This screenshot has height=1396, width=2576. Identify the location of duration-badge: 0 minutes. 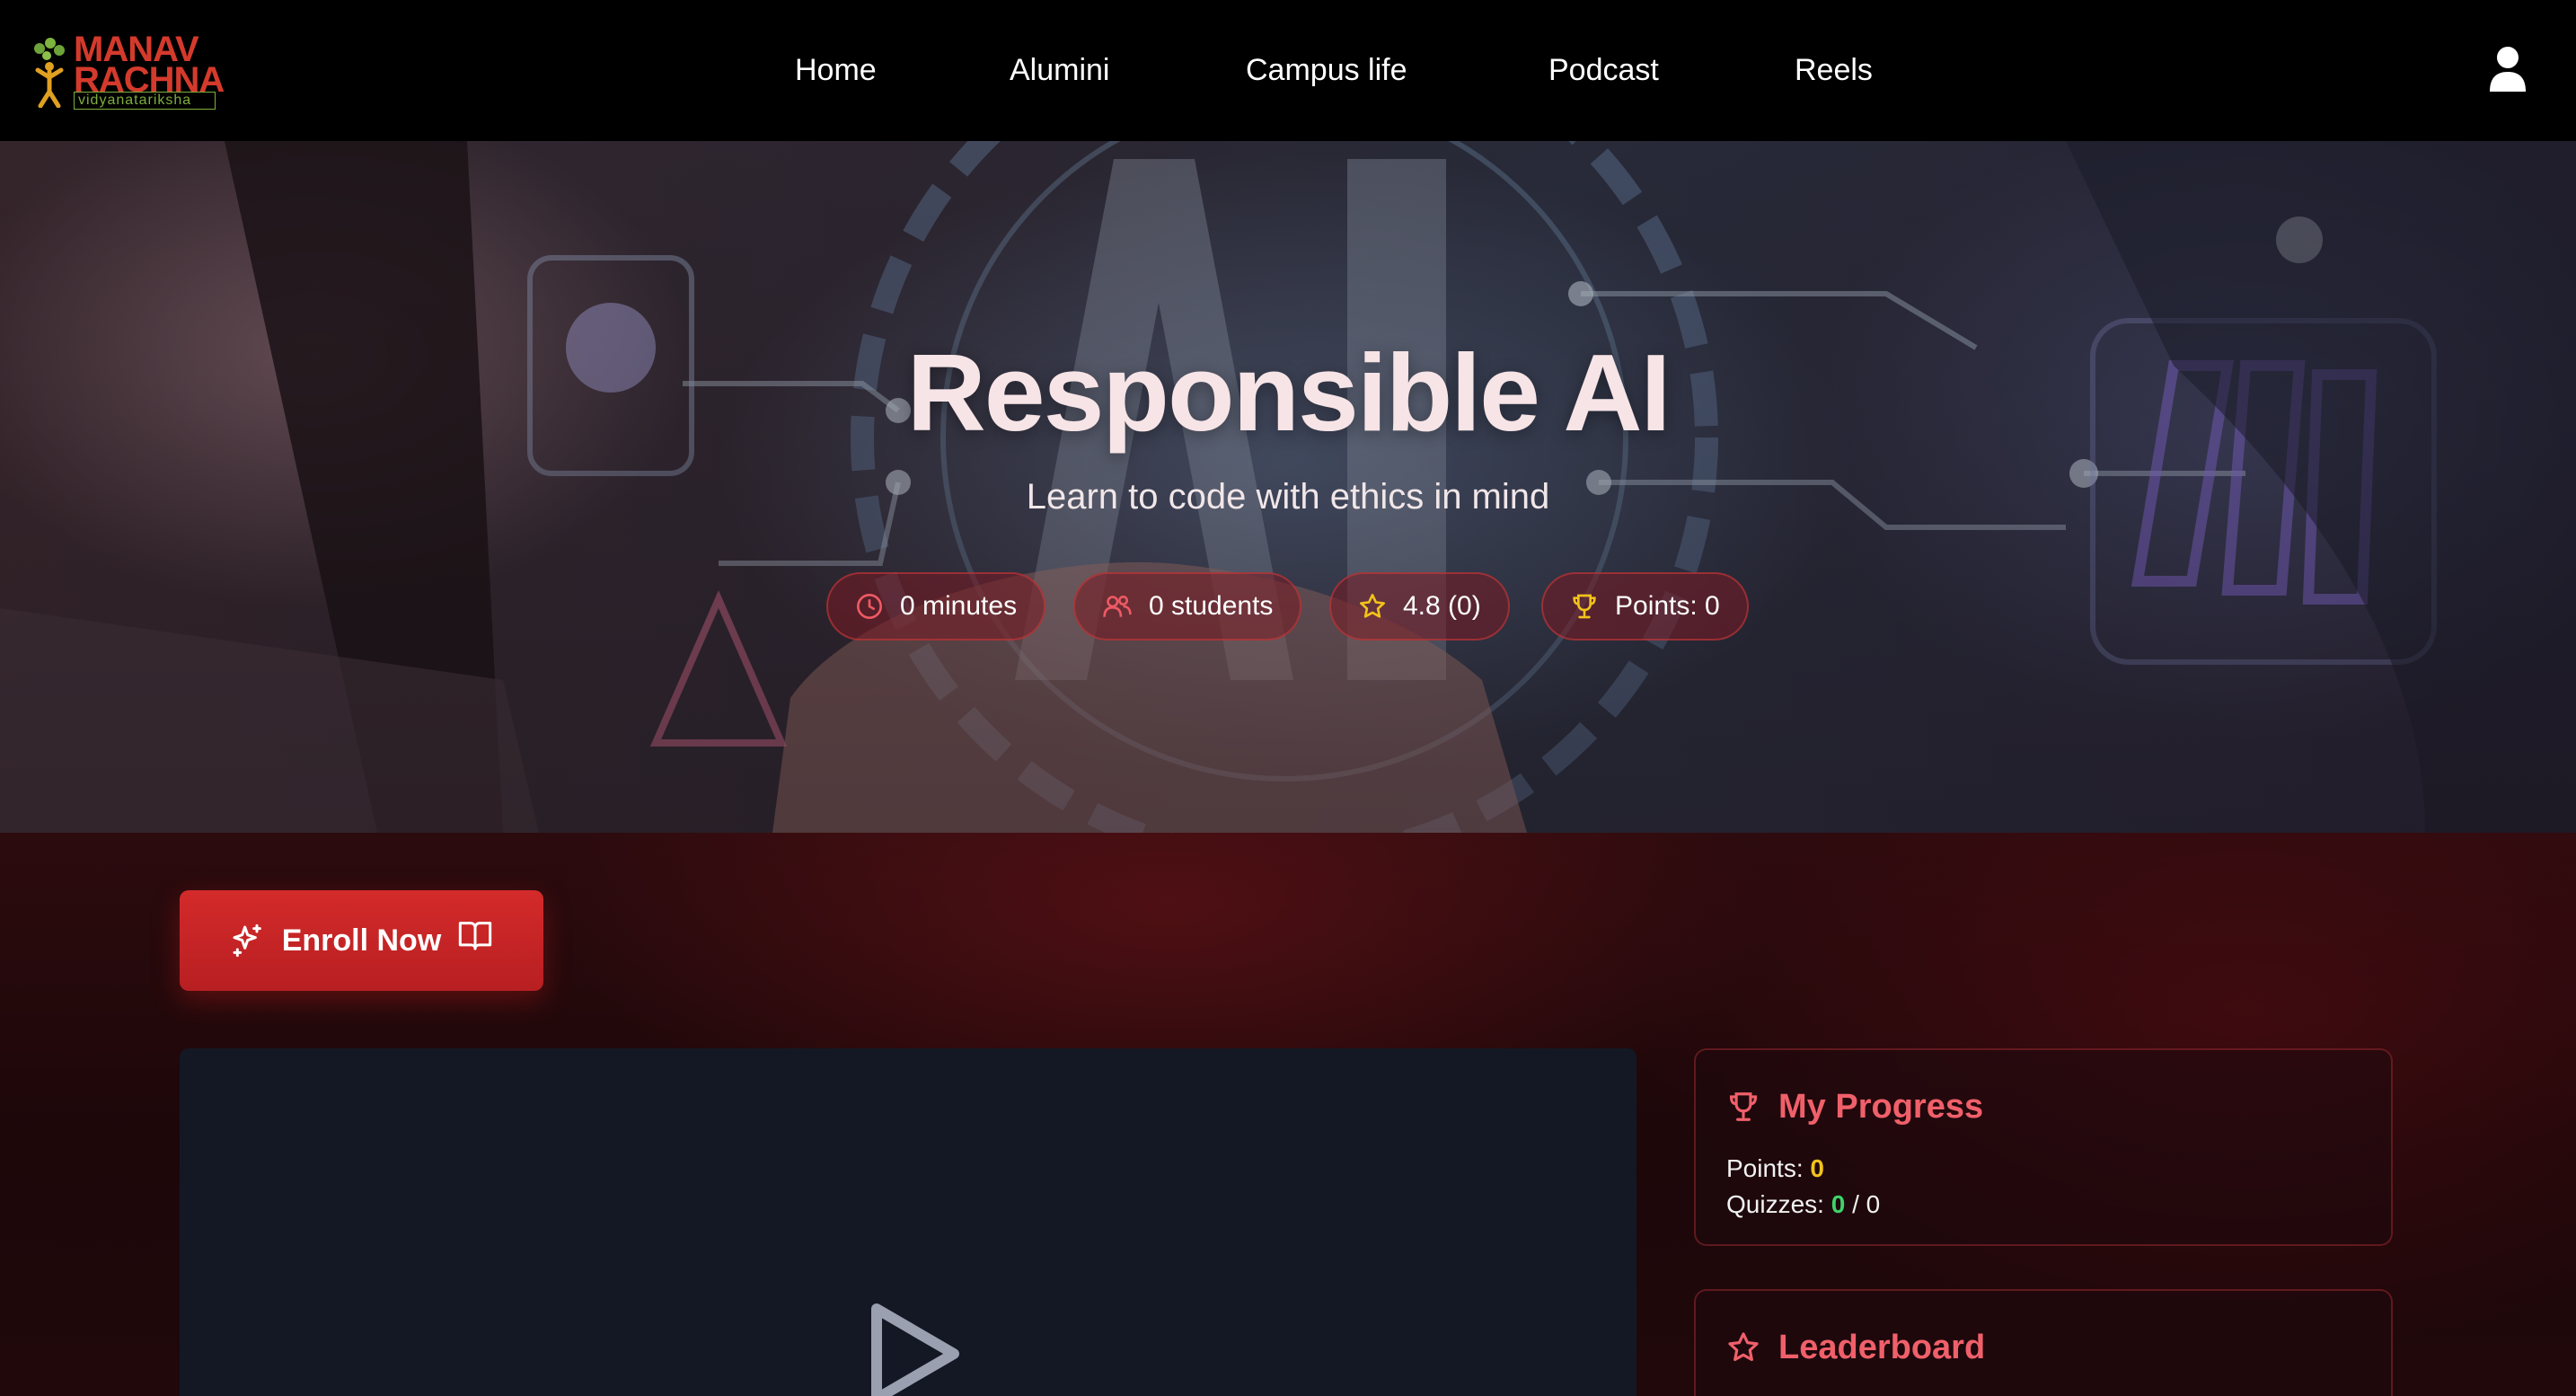
(936, 607).